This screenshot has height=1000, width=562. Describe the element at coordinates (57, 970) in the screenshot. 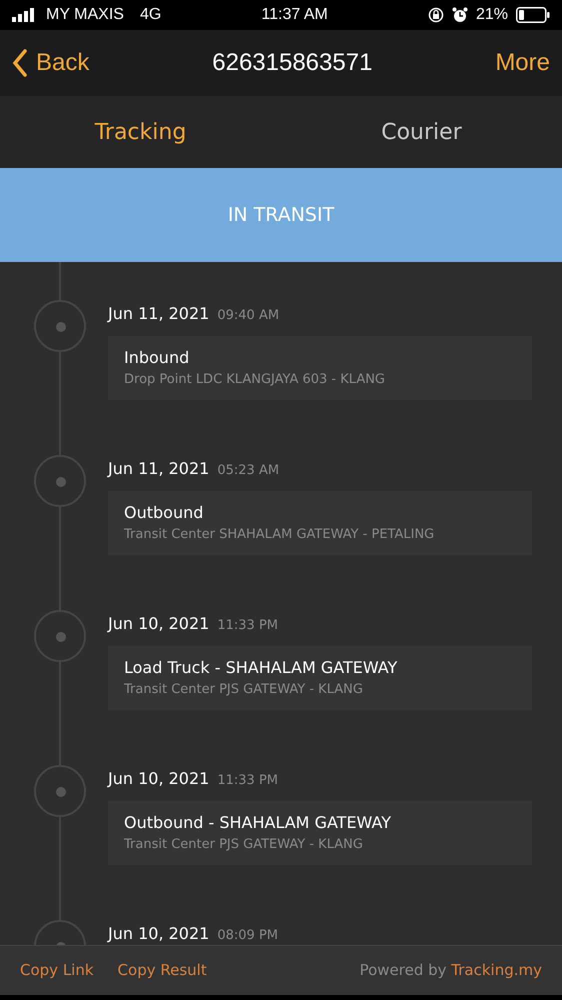

I see `copy-button: Copy Link` at that location.